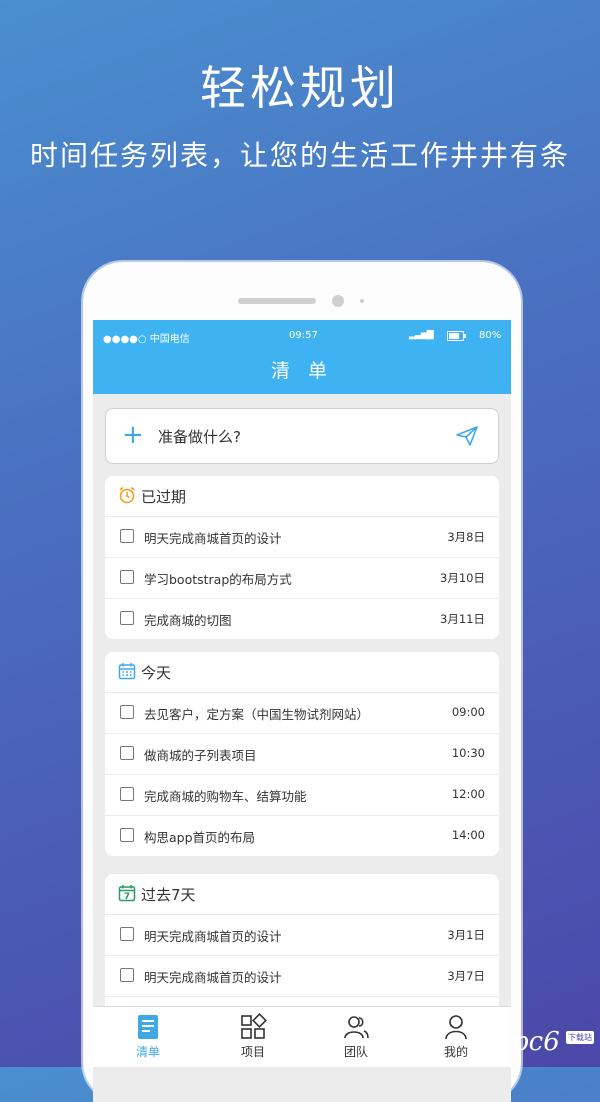 This screenshot has height=1102, width=600. Describe the element at coordinates (362, 301) in the screenshot. I see `phone-sensor` at that location.